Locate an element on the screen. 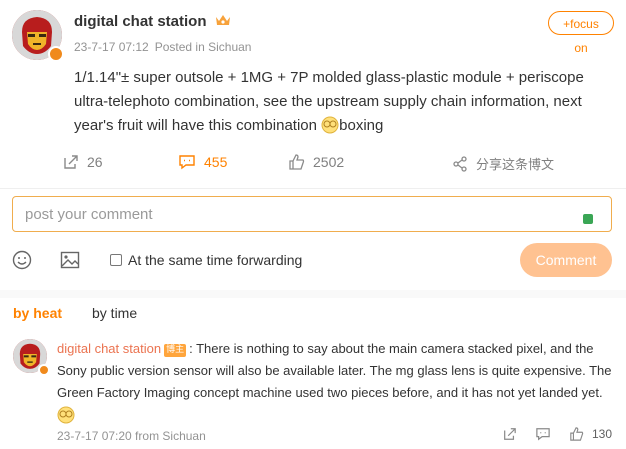 The width and height of the screenshot is (626, 449). share-button: 分享这条博文 is located at coordinates (503, 163).